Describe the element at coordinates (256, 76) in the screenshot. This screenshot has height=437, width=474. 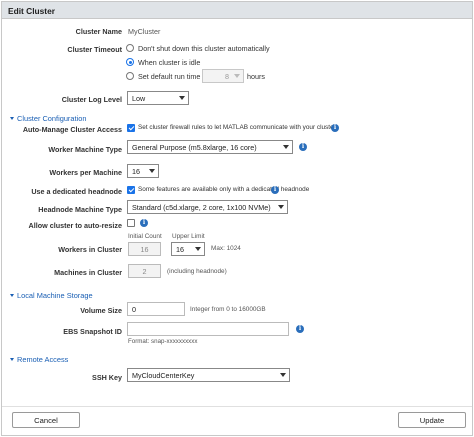
I see `run-time-unit: hours` at that location.